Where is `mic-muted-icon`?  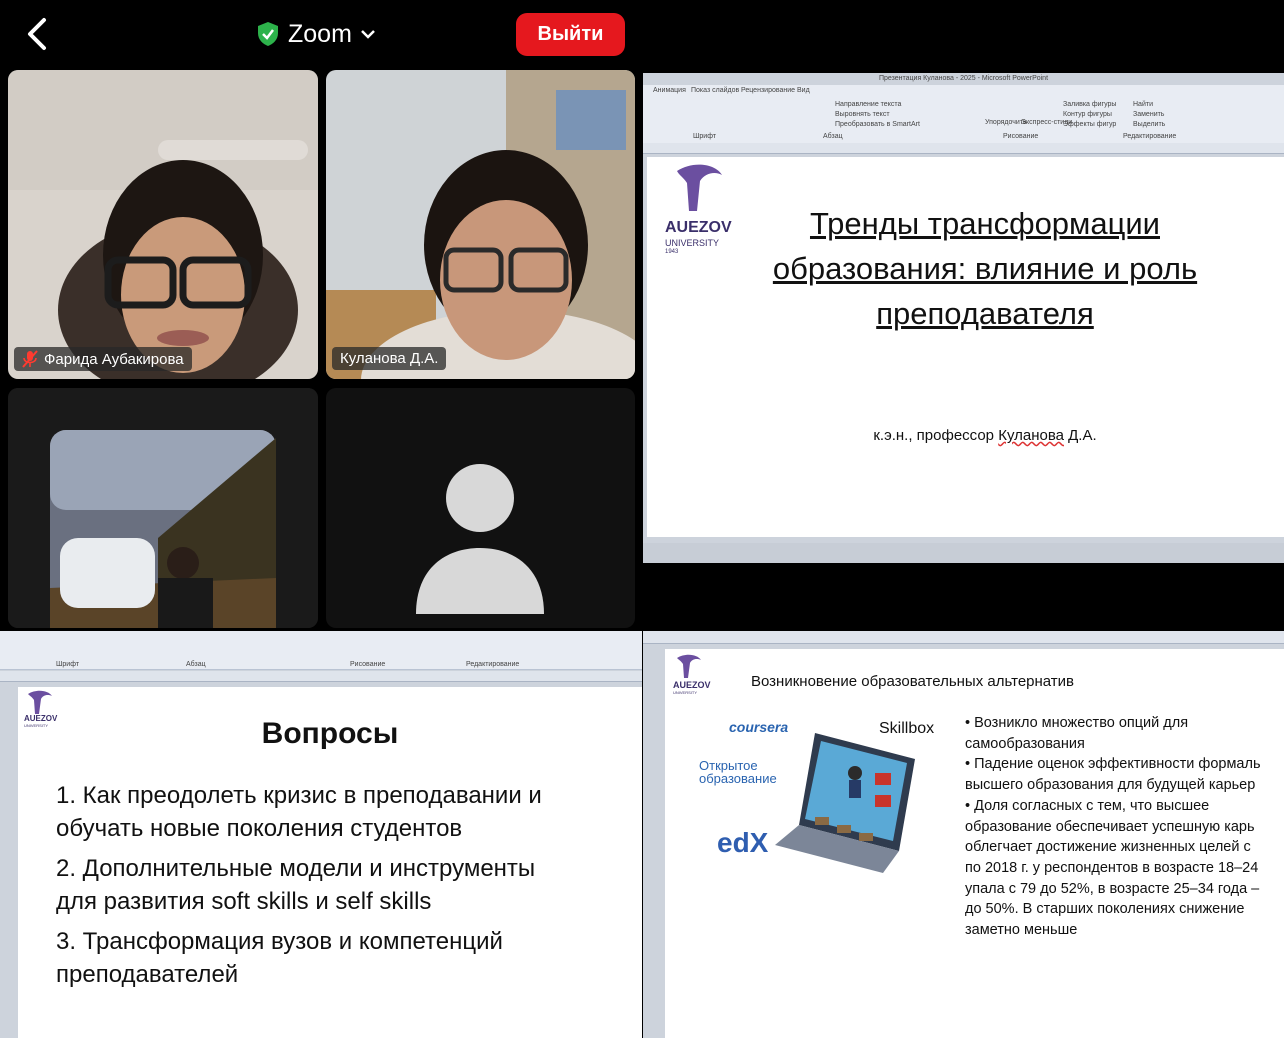 mic-muted-icon is located at coordinates (30, 359).